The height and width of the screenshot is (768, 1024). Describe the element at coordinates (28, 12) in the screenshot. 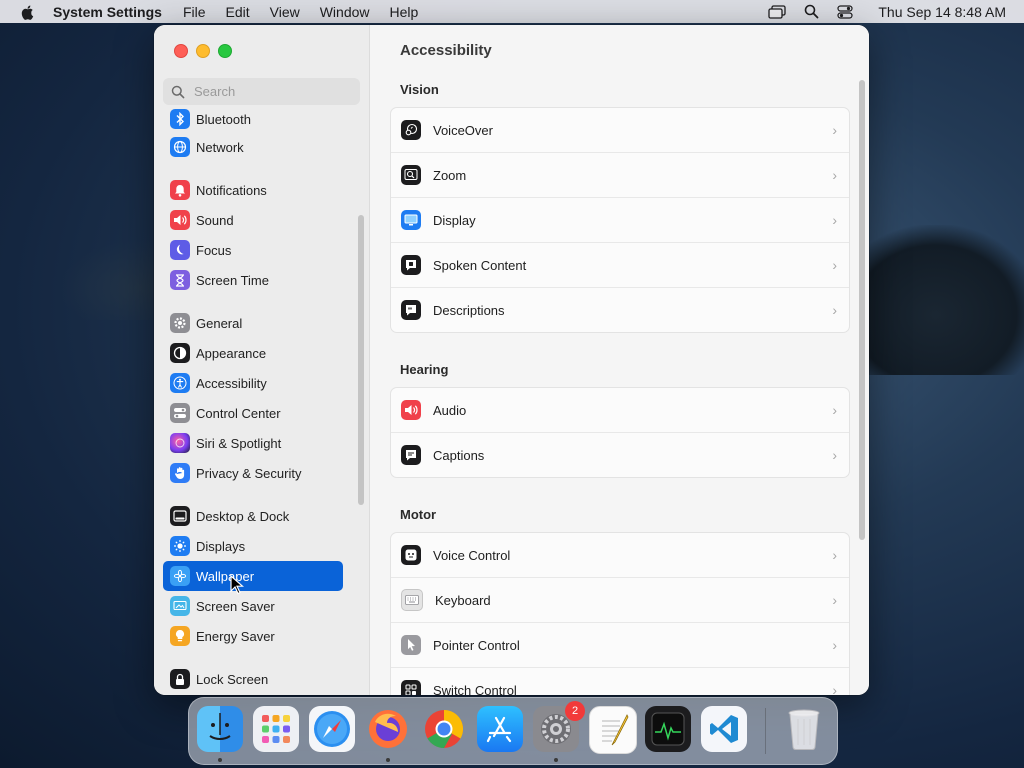

I see `apple-logo-icon` at that location.